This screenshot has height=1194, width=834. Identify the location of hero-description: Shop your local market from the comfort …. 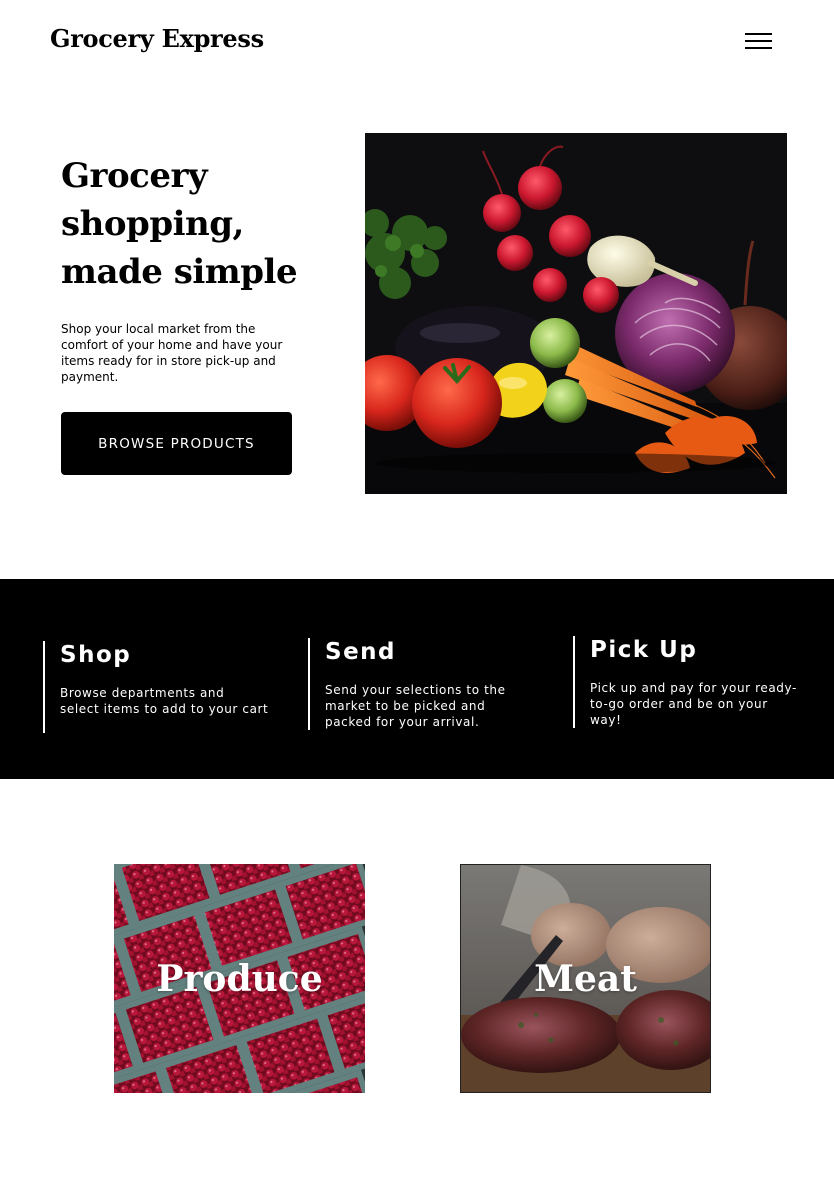
(172, 353).